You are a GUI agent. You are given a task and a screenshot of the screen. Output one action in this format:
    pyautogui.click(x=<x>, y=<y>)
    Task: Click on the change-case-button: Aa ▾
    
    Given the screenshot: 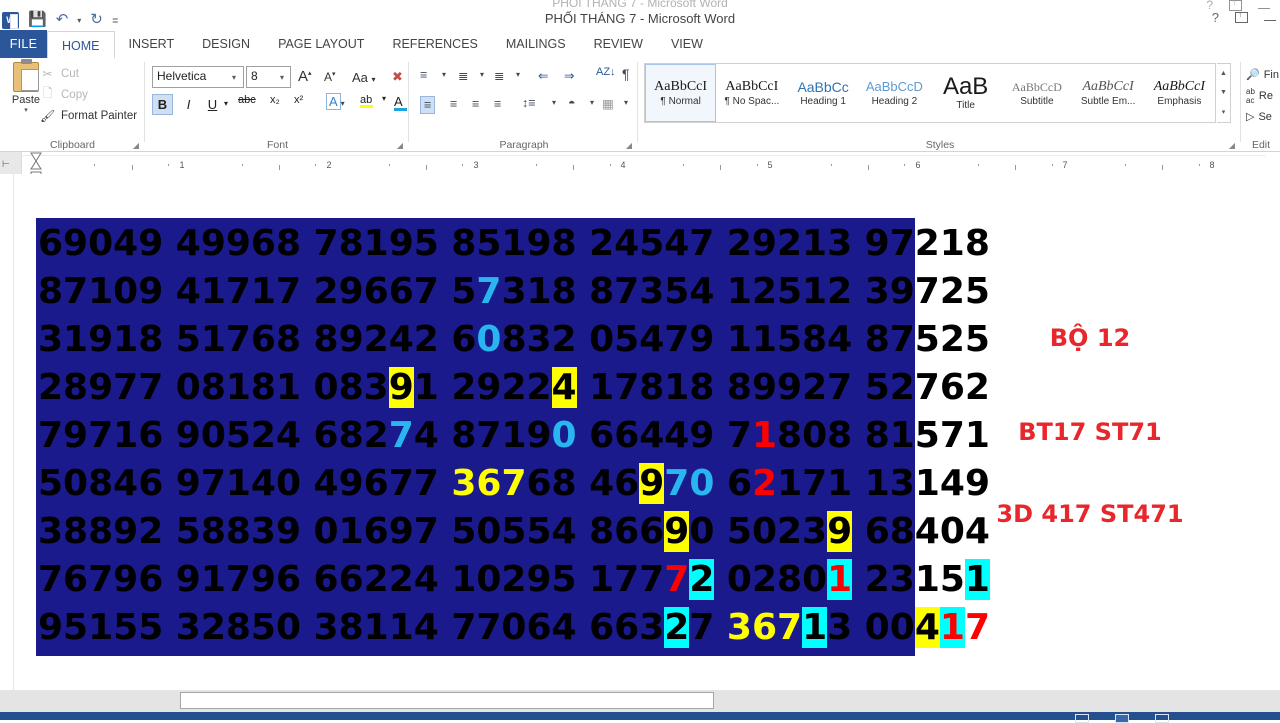 What is the action you would take?
    pyautogui.click(x=364, y=77)
    